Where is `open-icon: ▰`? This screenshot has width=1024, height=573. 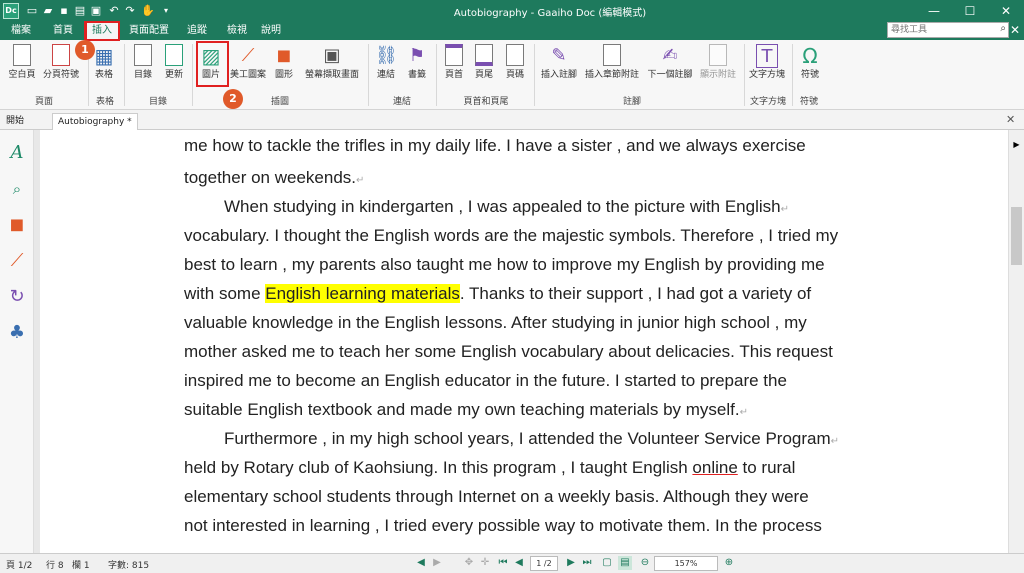
open-icon: ▰ is located at coordinates (48, 11).